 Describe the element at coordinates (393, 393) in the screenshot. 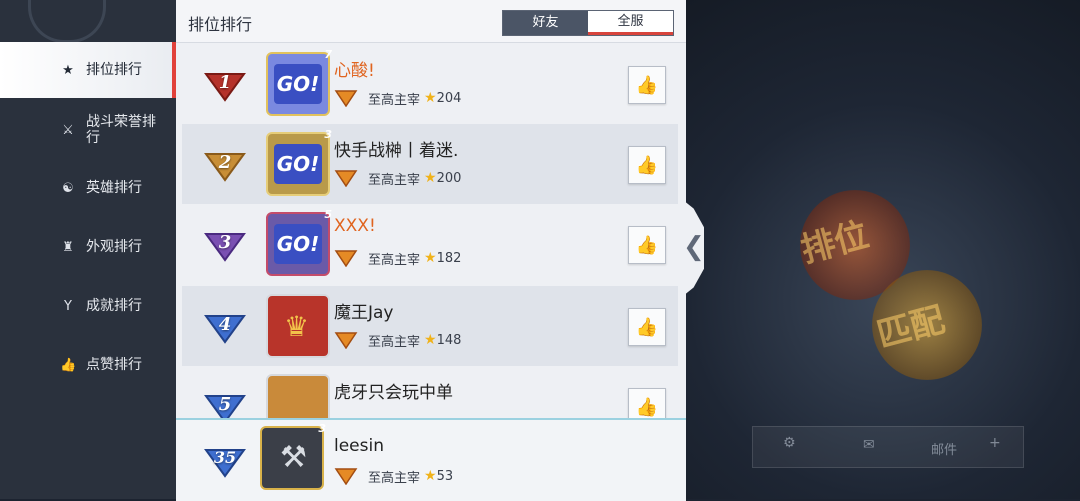

I see `player-name: 虎牙只会玩中单` at that location.